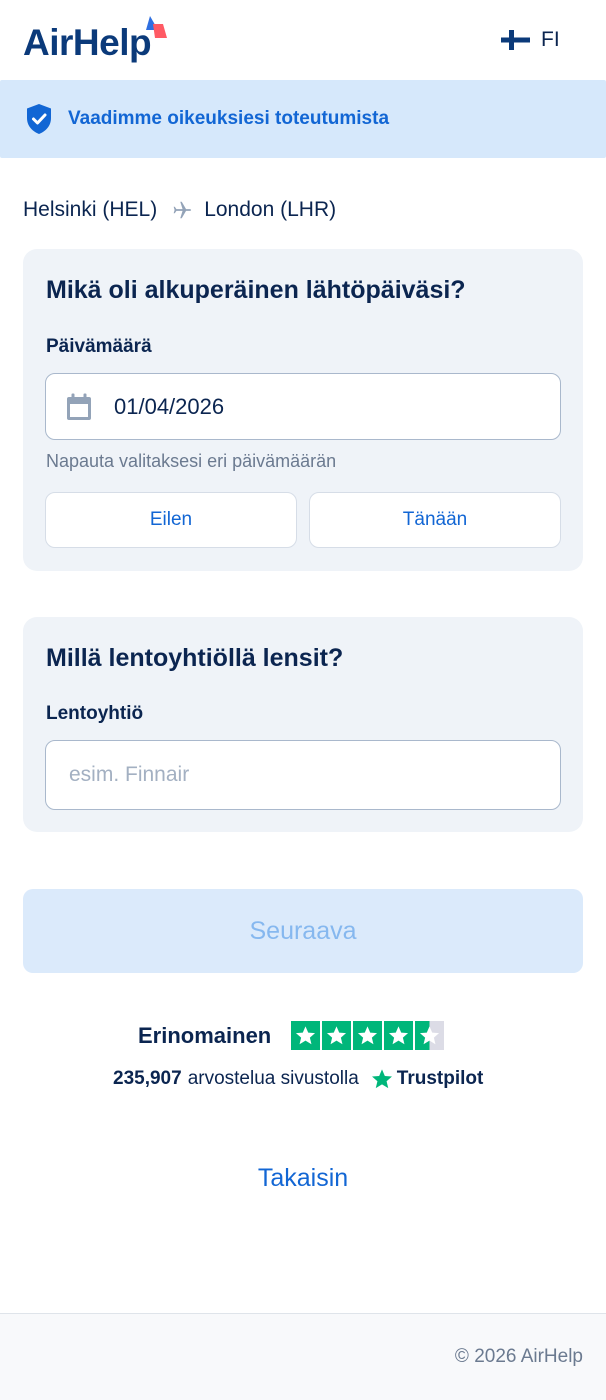 This screenshot has height=1400, width=606. What do you see at coordinates (156, 27) in the screenshot?
I see `airhelp-logo-mark-icon` at bounding box center [156, 27].